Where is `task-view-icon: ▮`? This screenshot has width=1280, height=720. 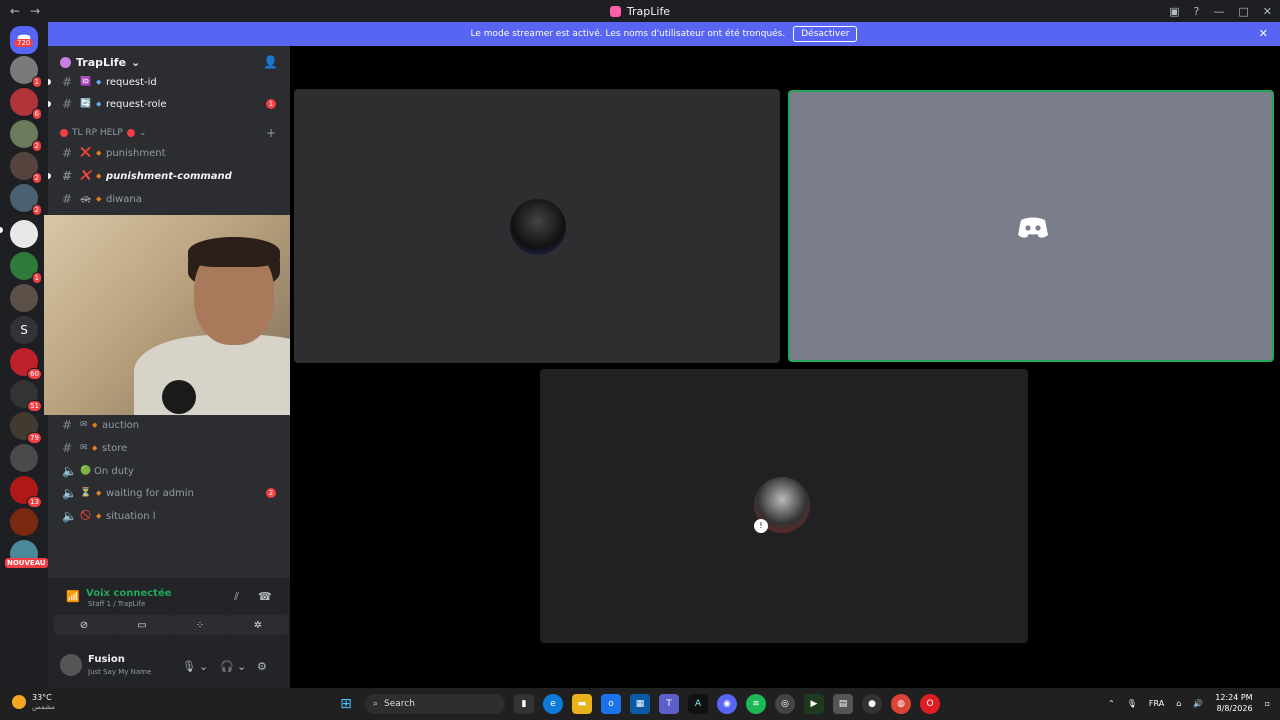
task-view-icon: ▮ is located at coordinates (524, 704).